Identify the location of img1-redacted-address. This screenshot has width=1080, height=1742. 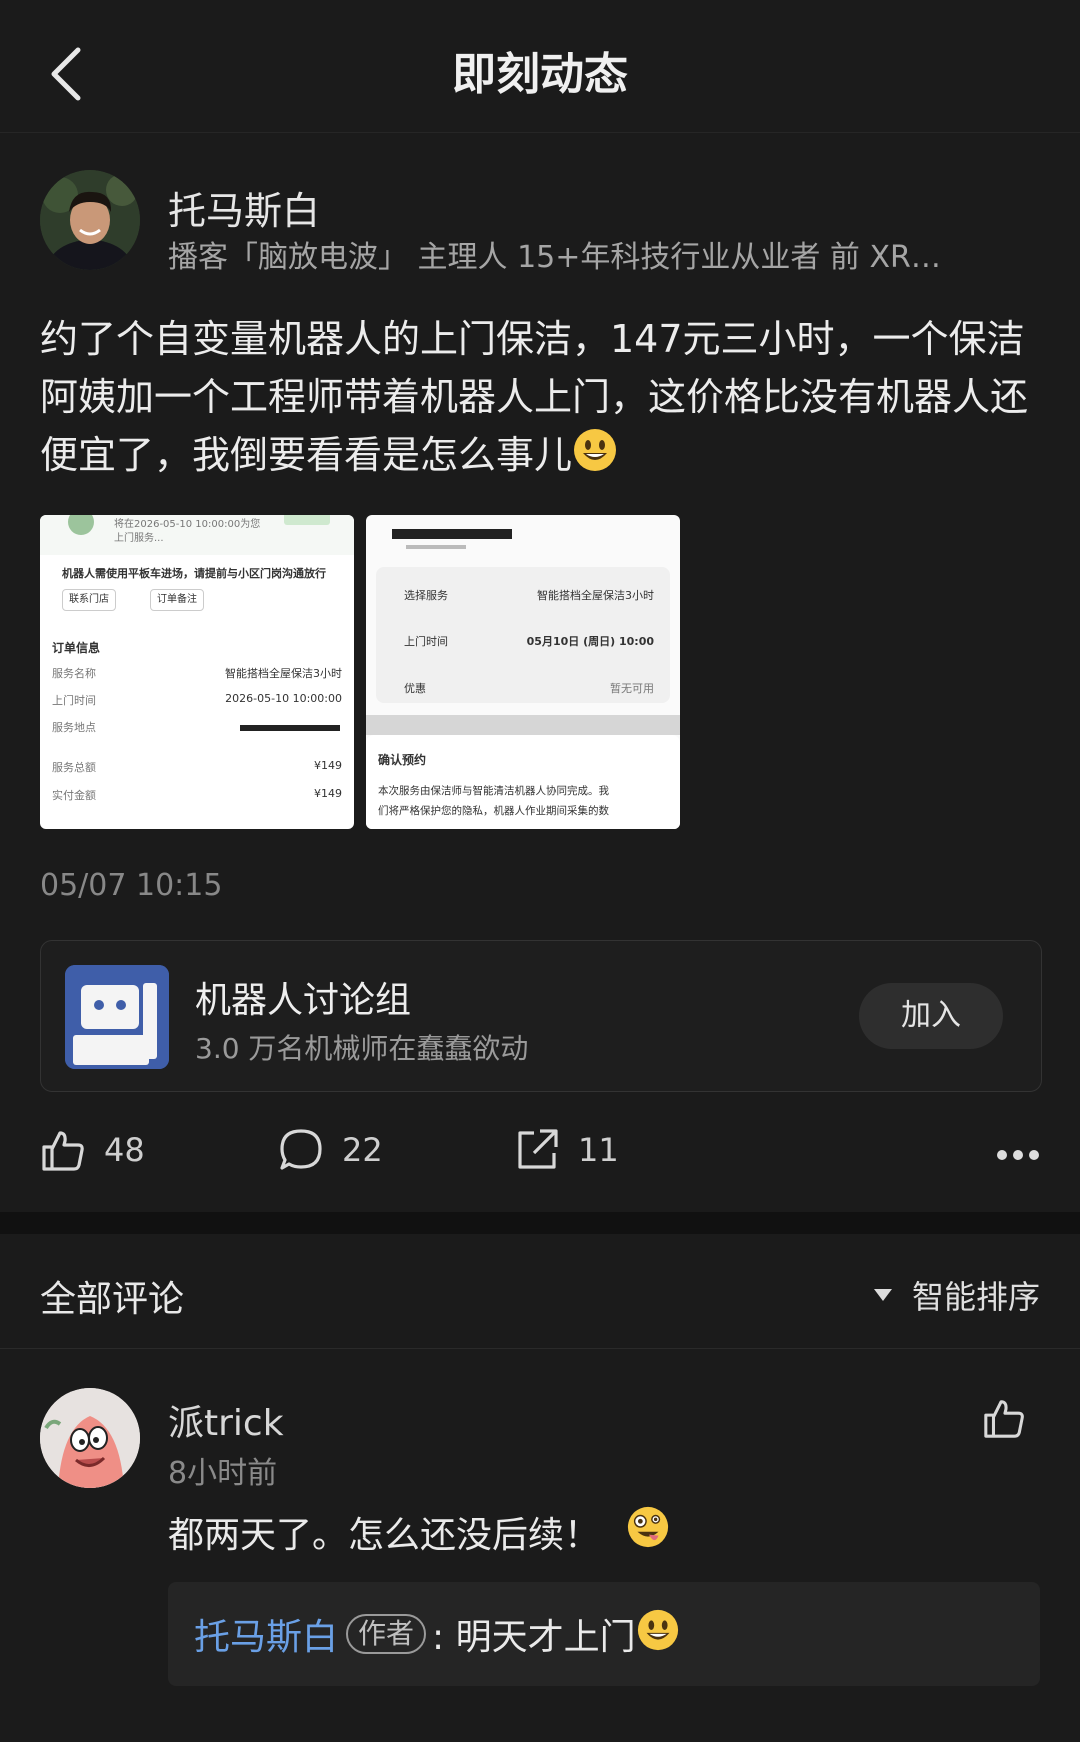
(290, 728).